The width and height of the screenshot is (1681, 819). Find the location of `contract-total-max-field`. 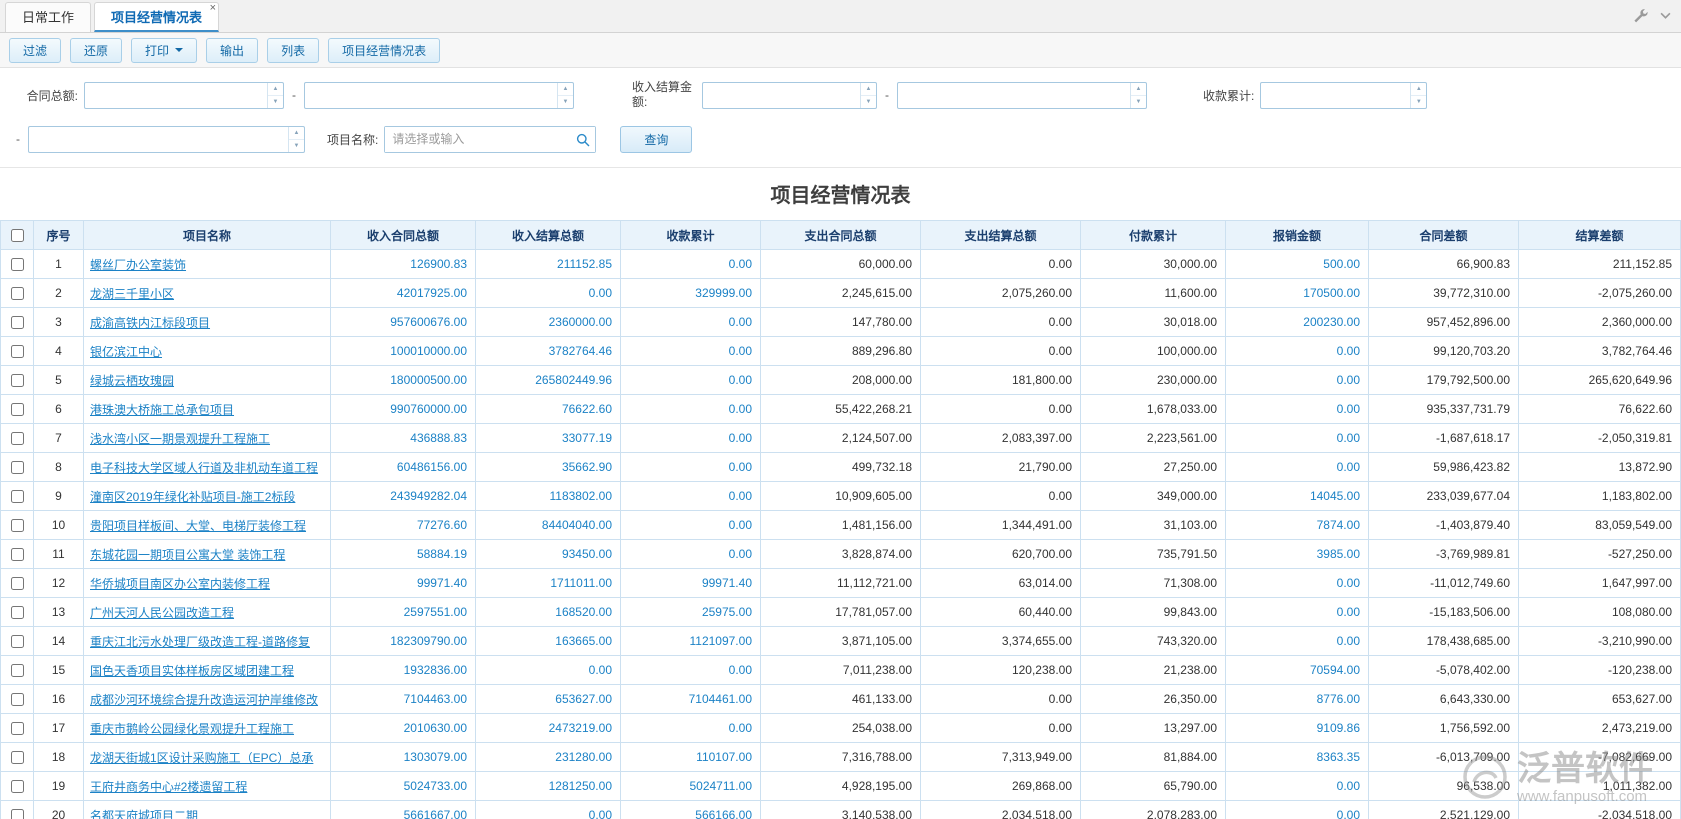

contract-total-max-field is located at coordinates (439, 95).